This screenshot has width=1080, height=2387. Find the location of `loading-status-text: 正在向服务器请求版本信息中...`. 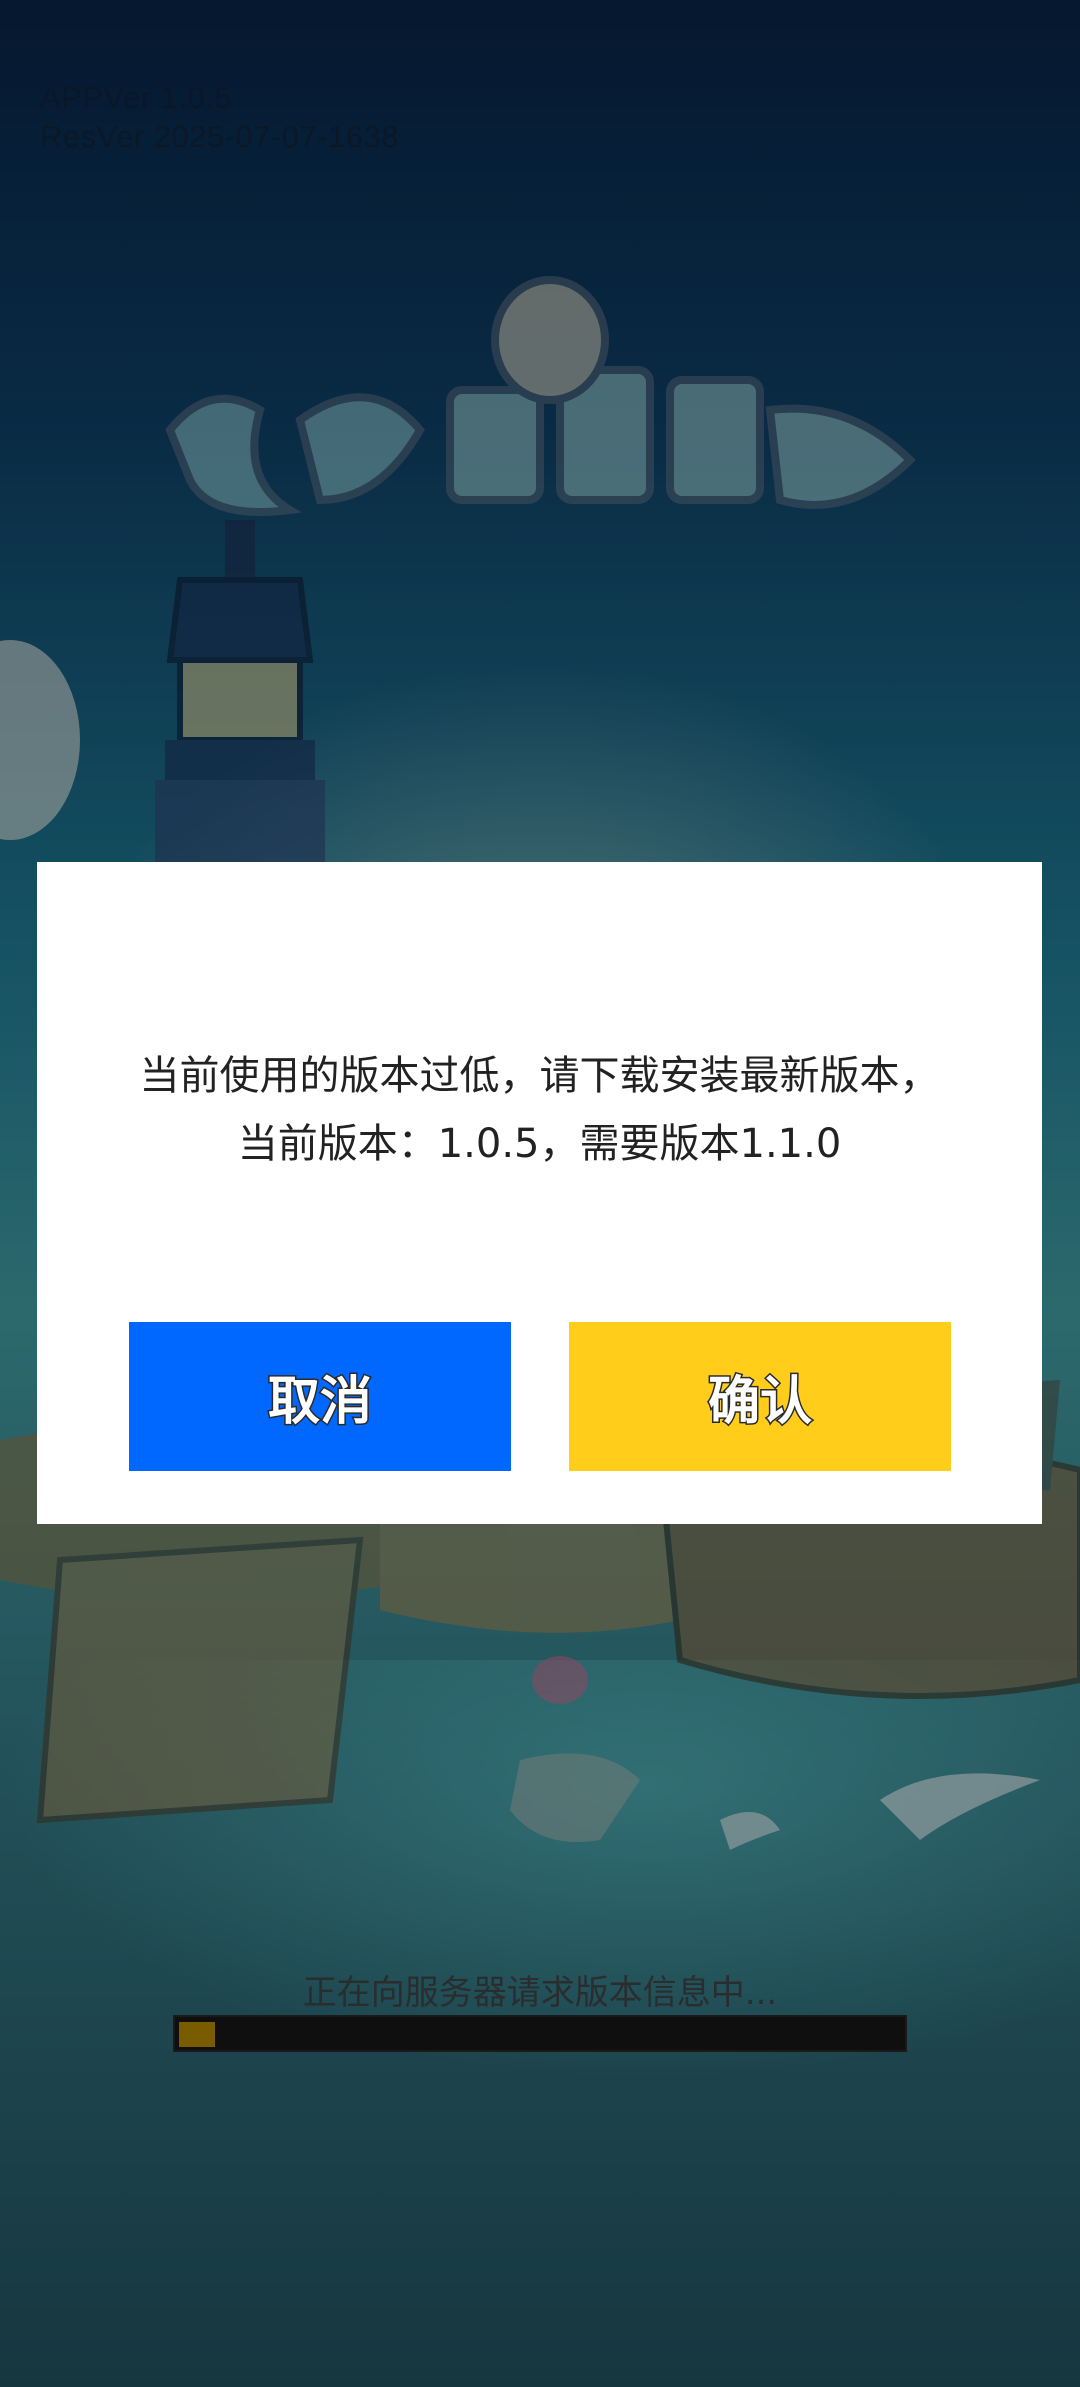

loading-status-text: 正在向服务器请求版本信息中... is located at coordinates (540, 1993).